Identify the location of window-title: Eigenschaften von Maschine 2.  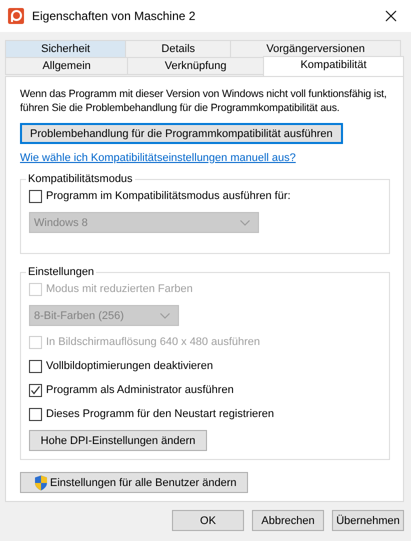
(114, 16).